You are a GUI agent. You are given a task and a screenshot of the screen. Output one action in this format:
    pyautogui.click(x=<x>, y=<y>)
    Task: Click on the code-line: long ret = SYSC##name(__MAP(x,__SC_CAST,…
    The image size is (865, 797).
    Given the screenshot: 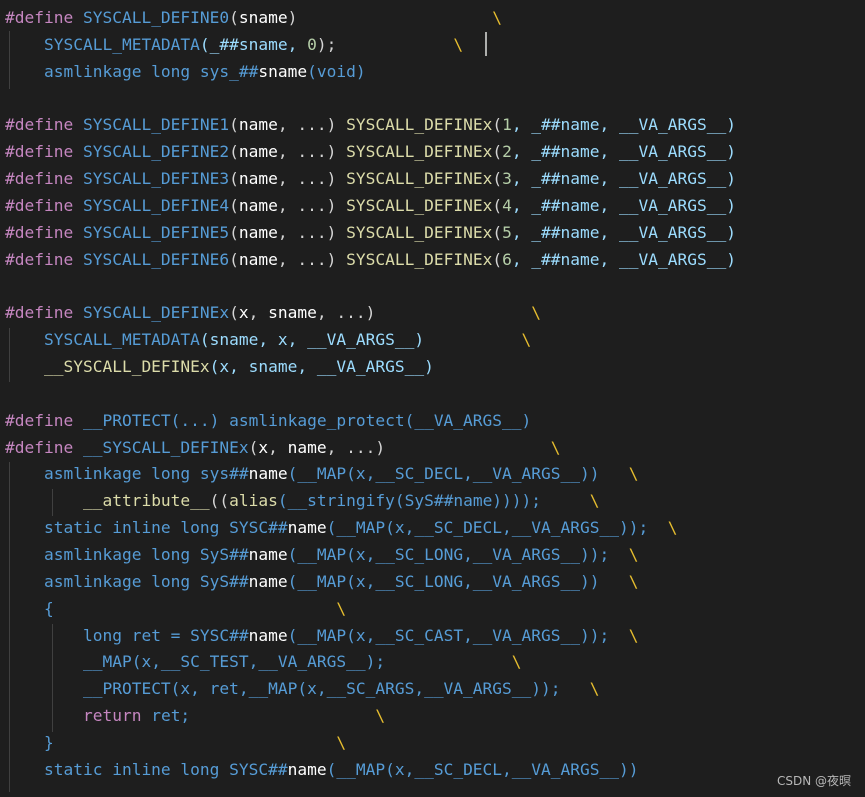 What is the action you would take?
    pyautogui.click(x=322, y=635)
    